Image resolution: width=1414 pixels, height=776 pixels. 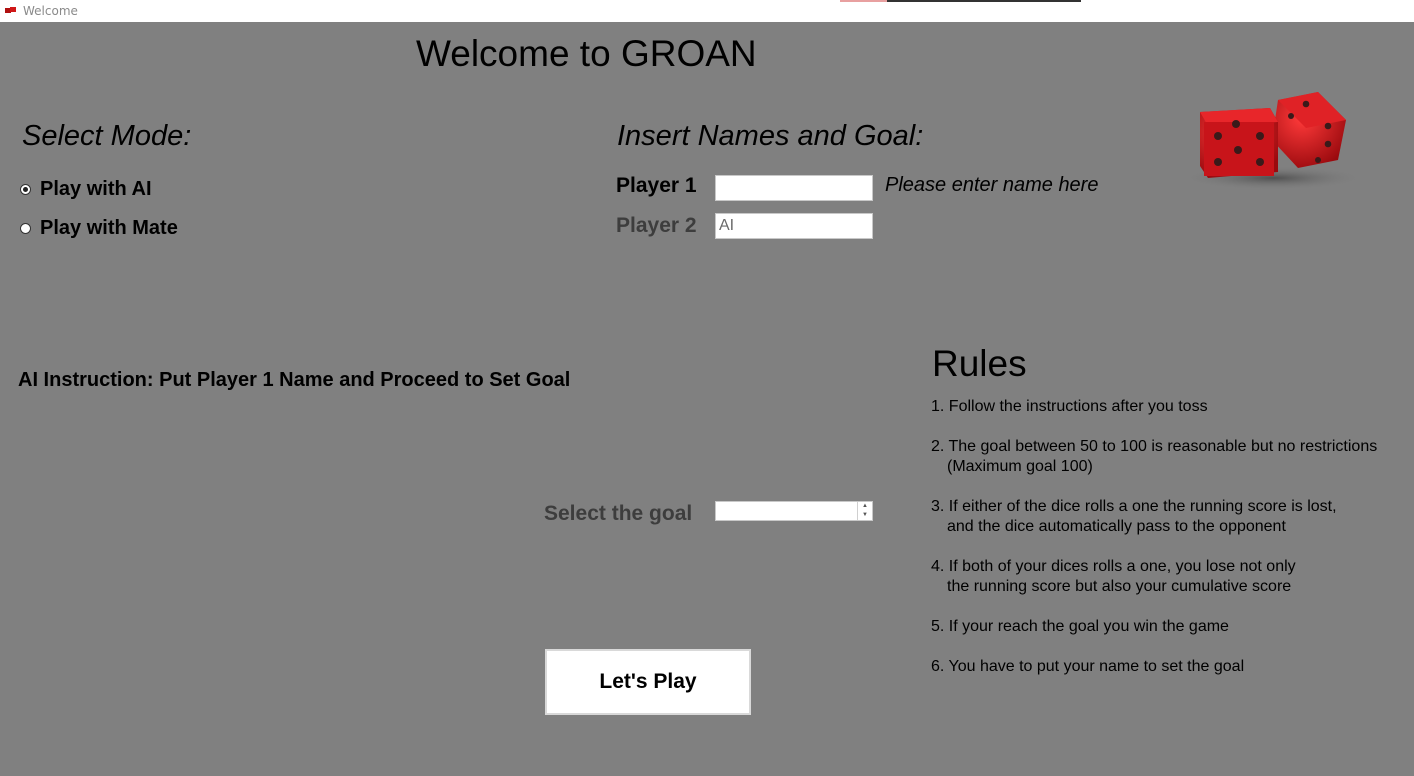 What do you see at coordinates (1020, 466) in the screenshot?
I see `rule-line-continued: (Maximum goal 100)` at bounding box center [1020, 466].